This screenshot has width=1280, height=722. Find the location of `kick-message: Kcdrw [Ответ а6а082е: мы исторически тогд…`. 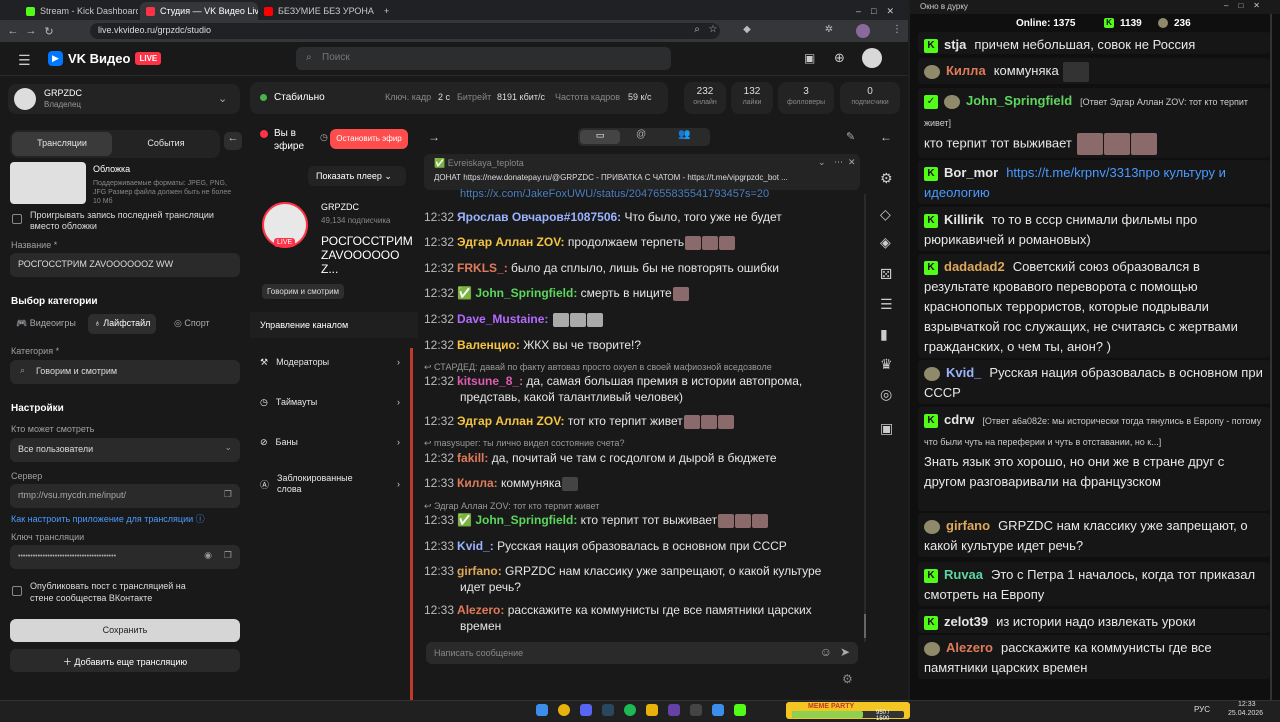

kick-message: Kcdrw [Ответ а6а082е: мы исторически тогд… is located at coordinates (1094, 459).